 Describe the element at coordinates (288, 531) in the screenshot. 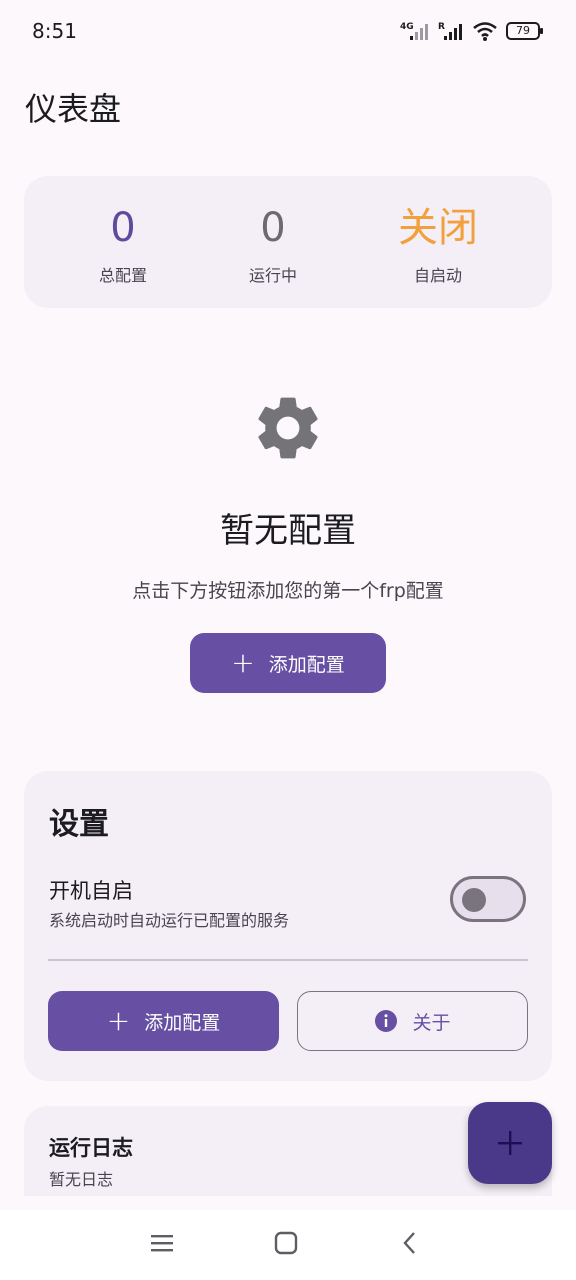

I see `empty-state-title: 暂无配置` at that location.